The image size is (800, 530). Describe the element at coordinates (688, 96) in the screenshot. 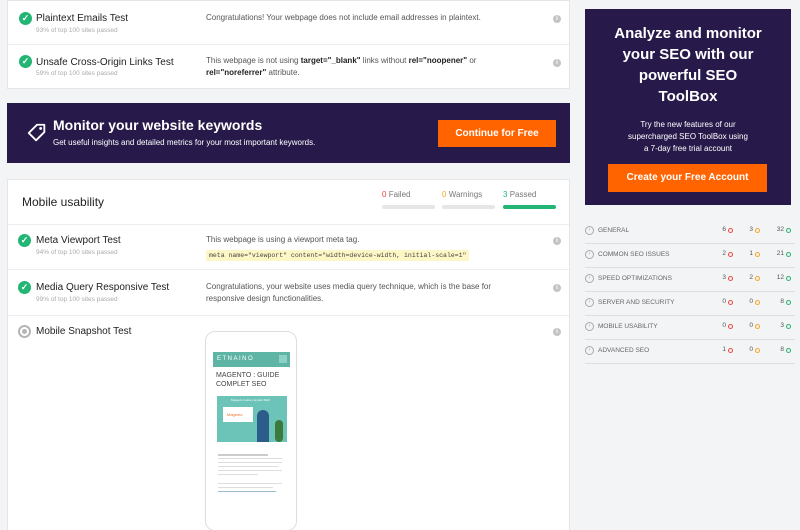

I see `promo-title-line: ToolBox` at that location.